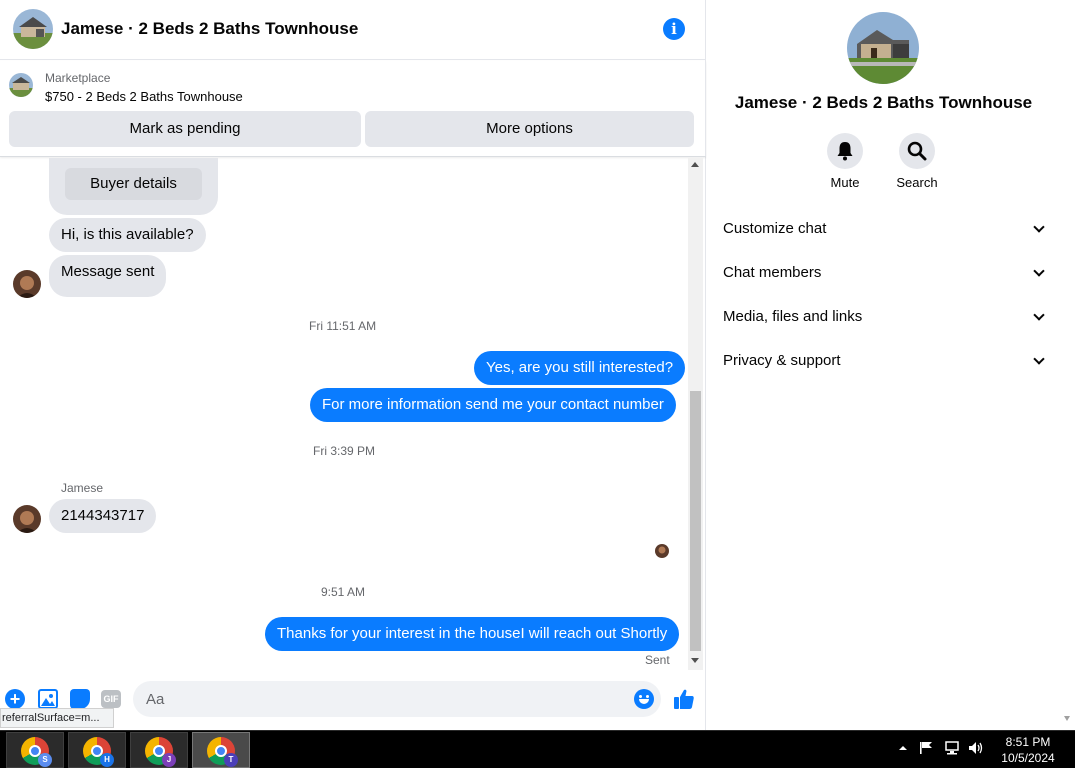  I want to click on photo-icon, so click(48, 699).